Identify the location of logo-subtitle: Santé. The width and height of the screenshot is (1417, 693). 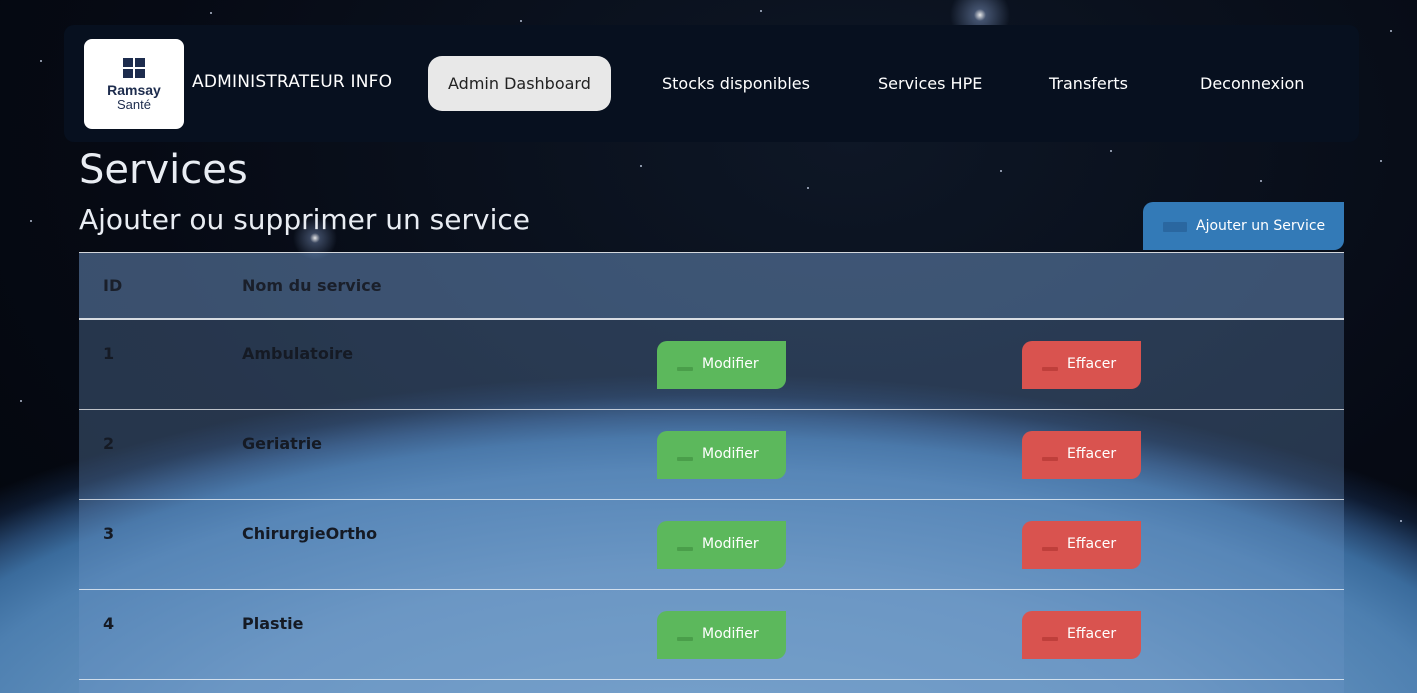
(134, 104).